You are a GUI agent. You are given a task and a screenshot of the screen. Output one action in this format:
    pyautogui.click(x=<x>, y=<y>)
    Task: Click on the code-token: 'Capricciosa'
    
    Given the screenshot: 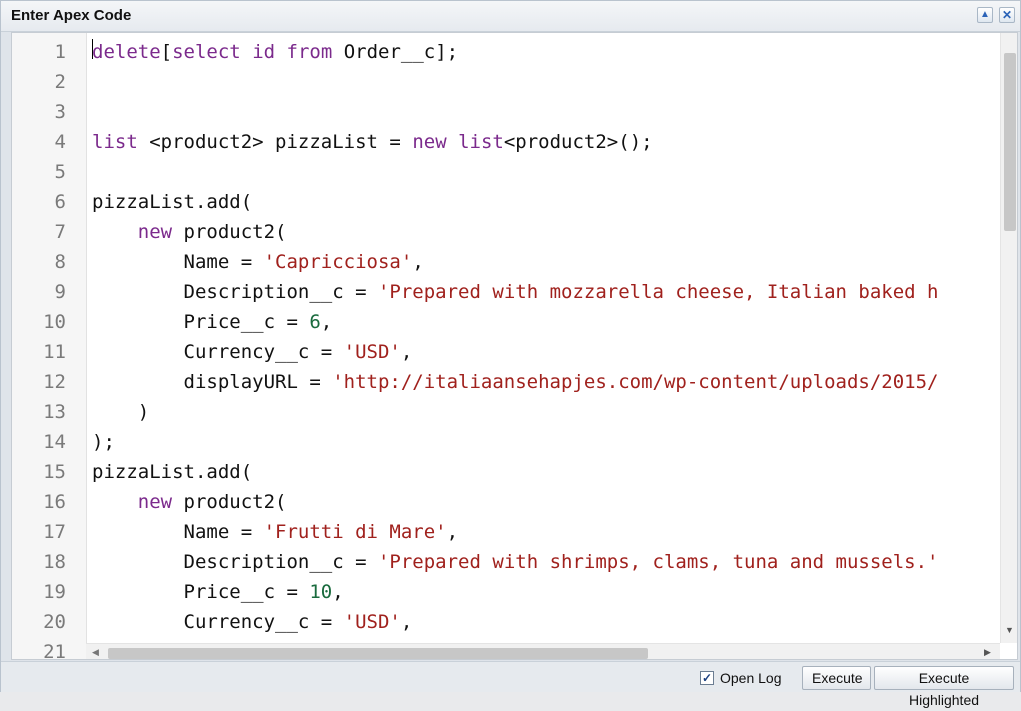 What is the action you would take?
    pyautogui.click(x=338, y=262)
    